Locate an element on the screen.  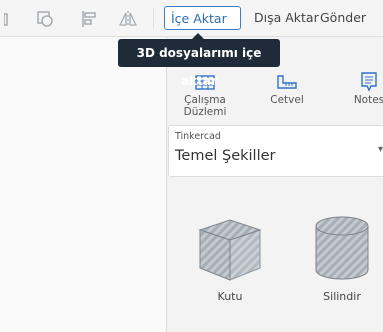
library-name: Temel Şekiller is located at coordinates (225, 156).